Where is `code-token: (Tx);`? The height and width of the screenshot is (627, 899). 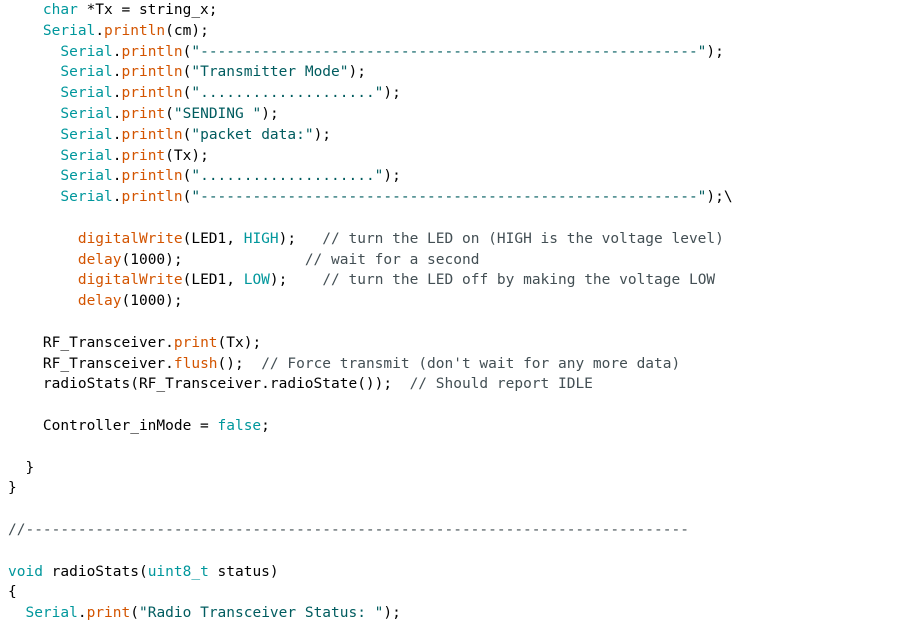 code-token: (Tx); is located at coordinates (239, 342).